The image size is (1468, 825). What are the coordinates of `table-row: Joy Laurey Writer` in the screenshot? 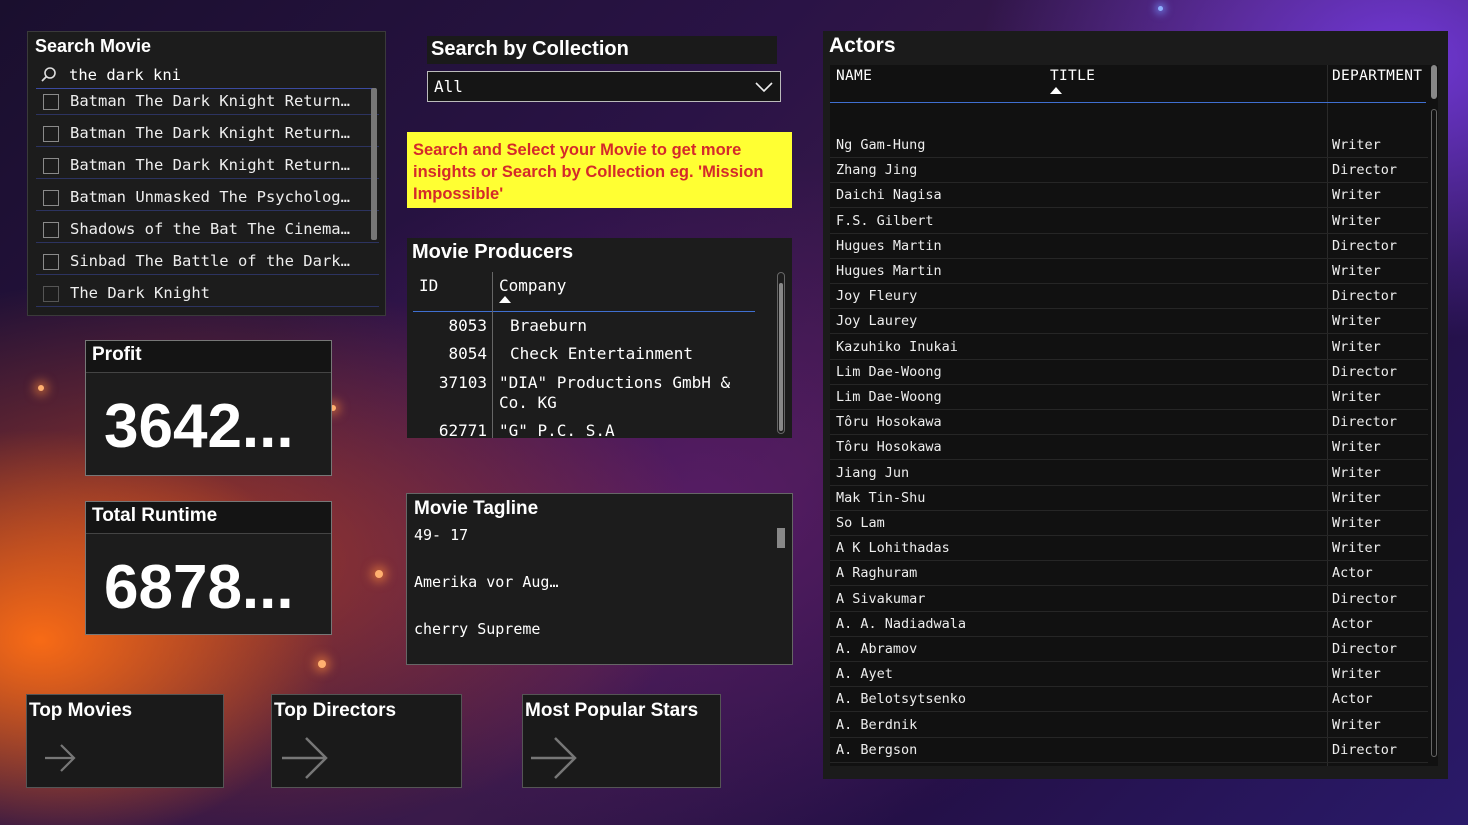 It's located at (1129, 322).